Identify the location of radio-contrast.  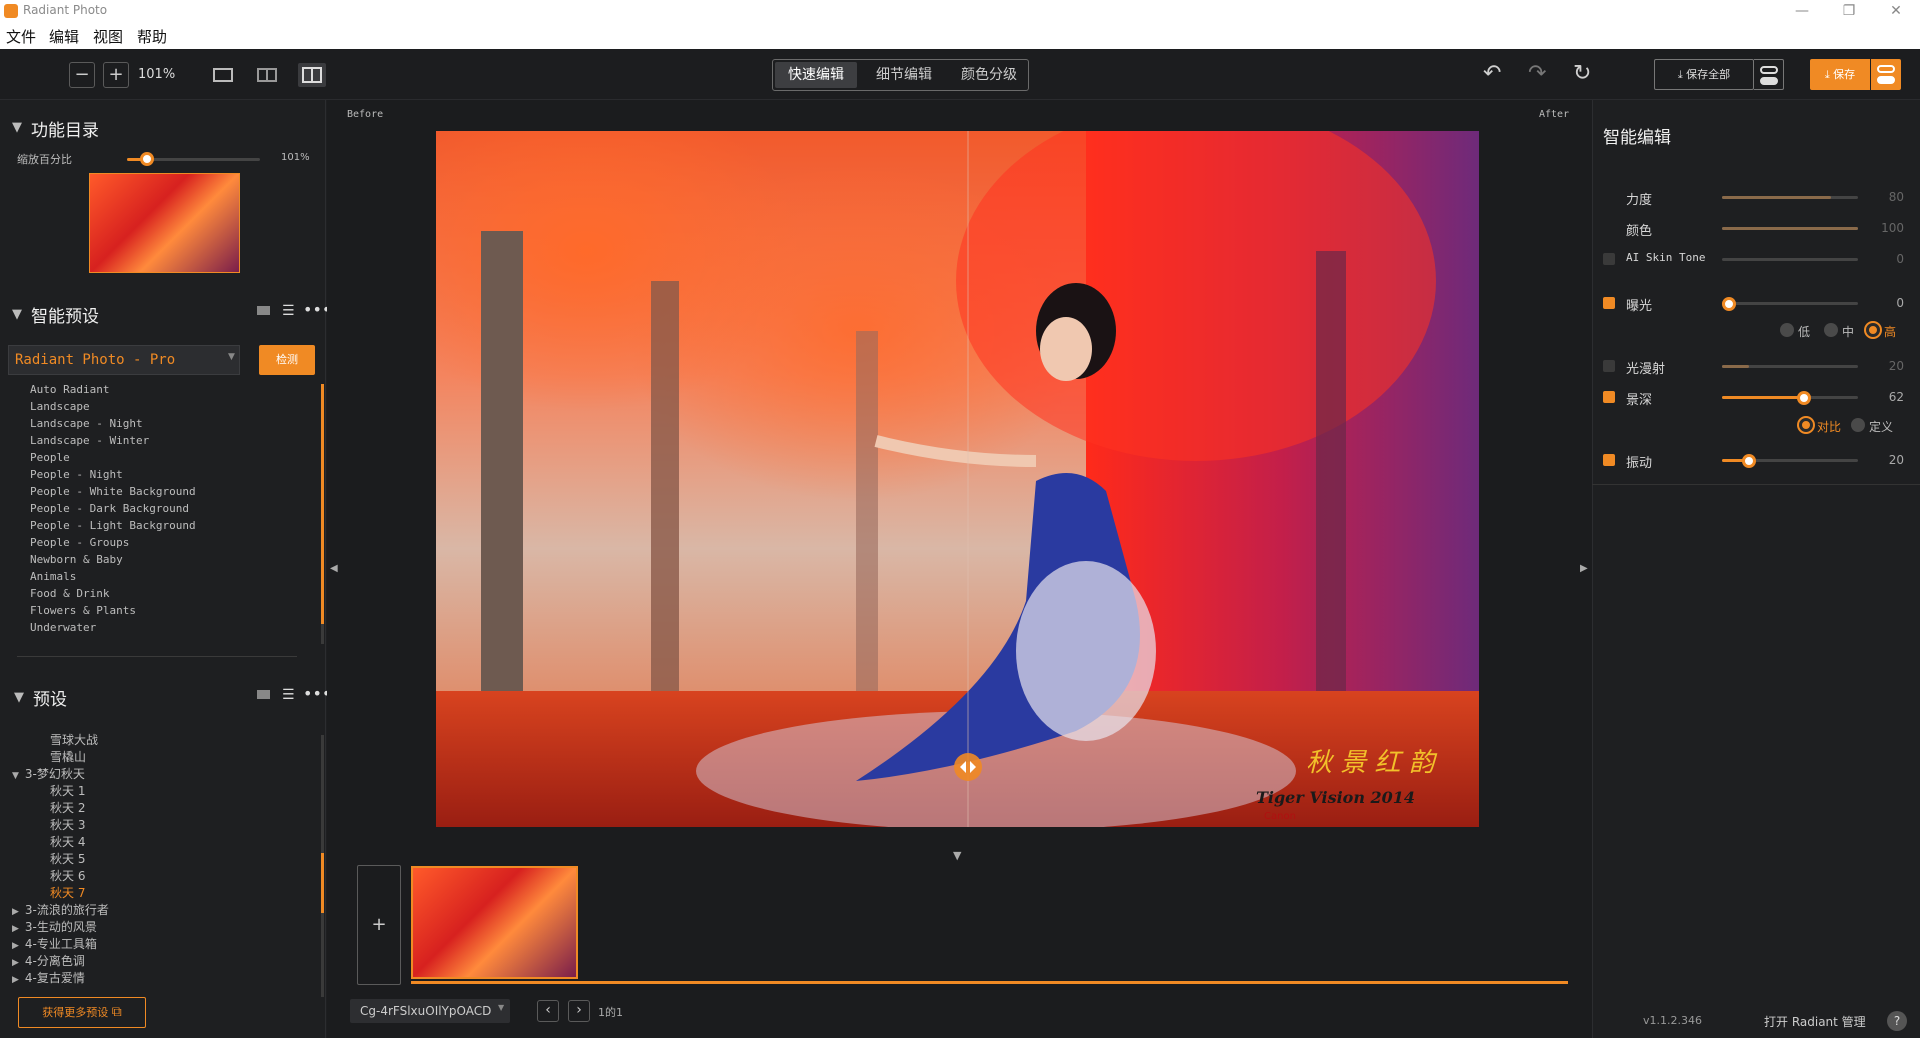
(1806, 425).